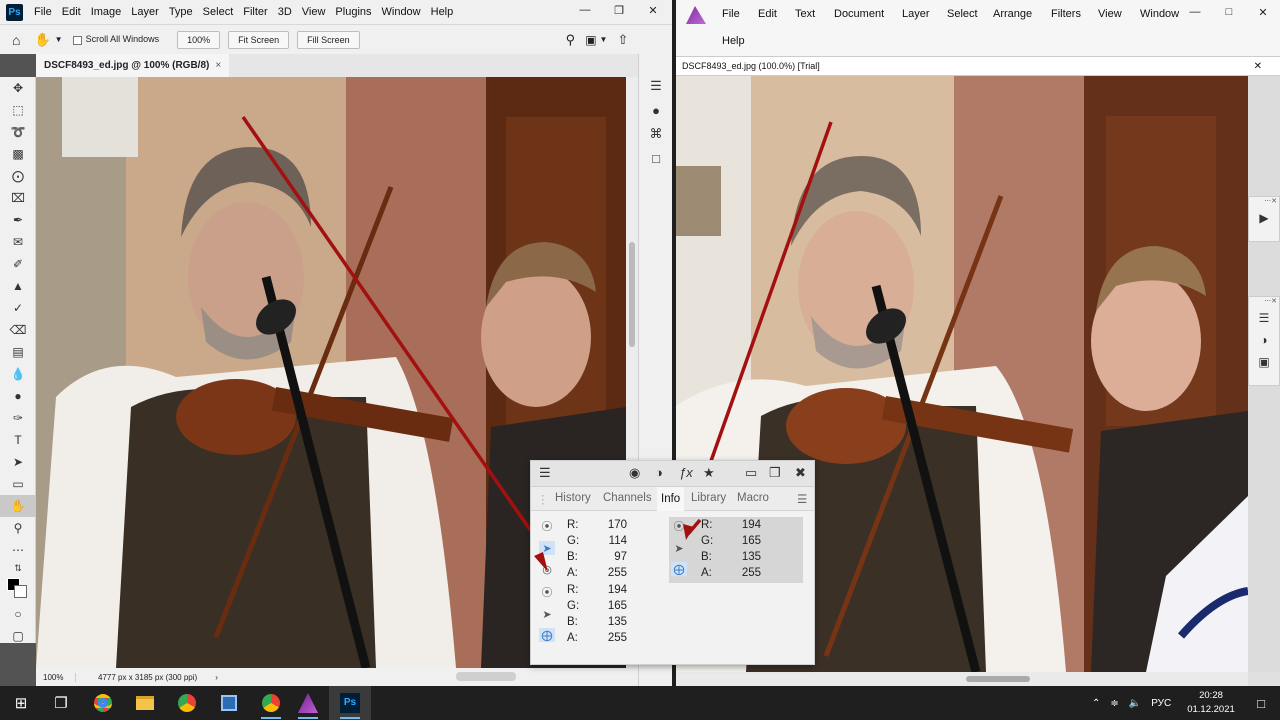 This screenshot has width=1280, height=720. I want to click on file-explorer-icon, so click(145, 703).